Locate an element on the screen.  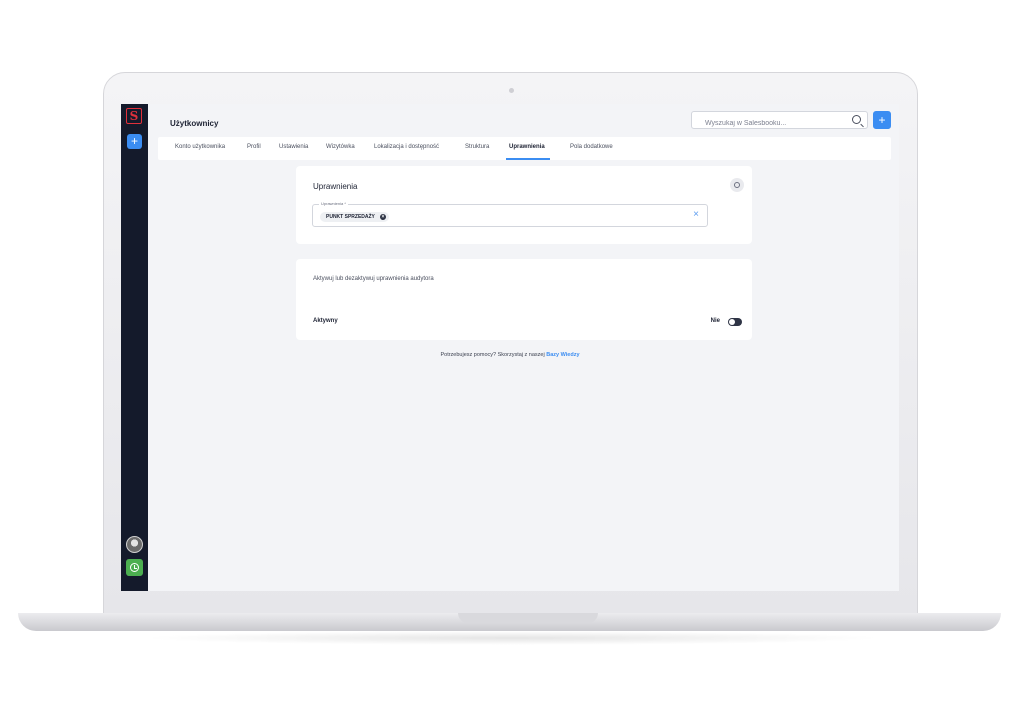
laptop-base is located at coordinates (509, 622).